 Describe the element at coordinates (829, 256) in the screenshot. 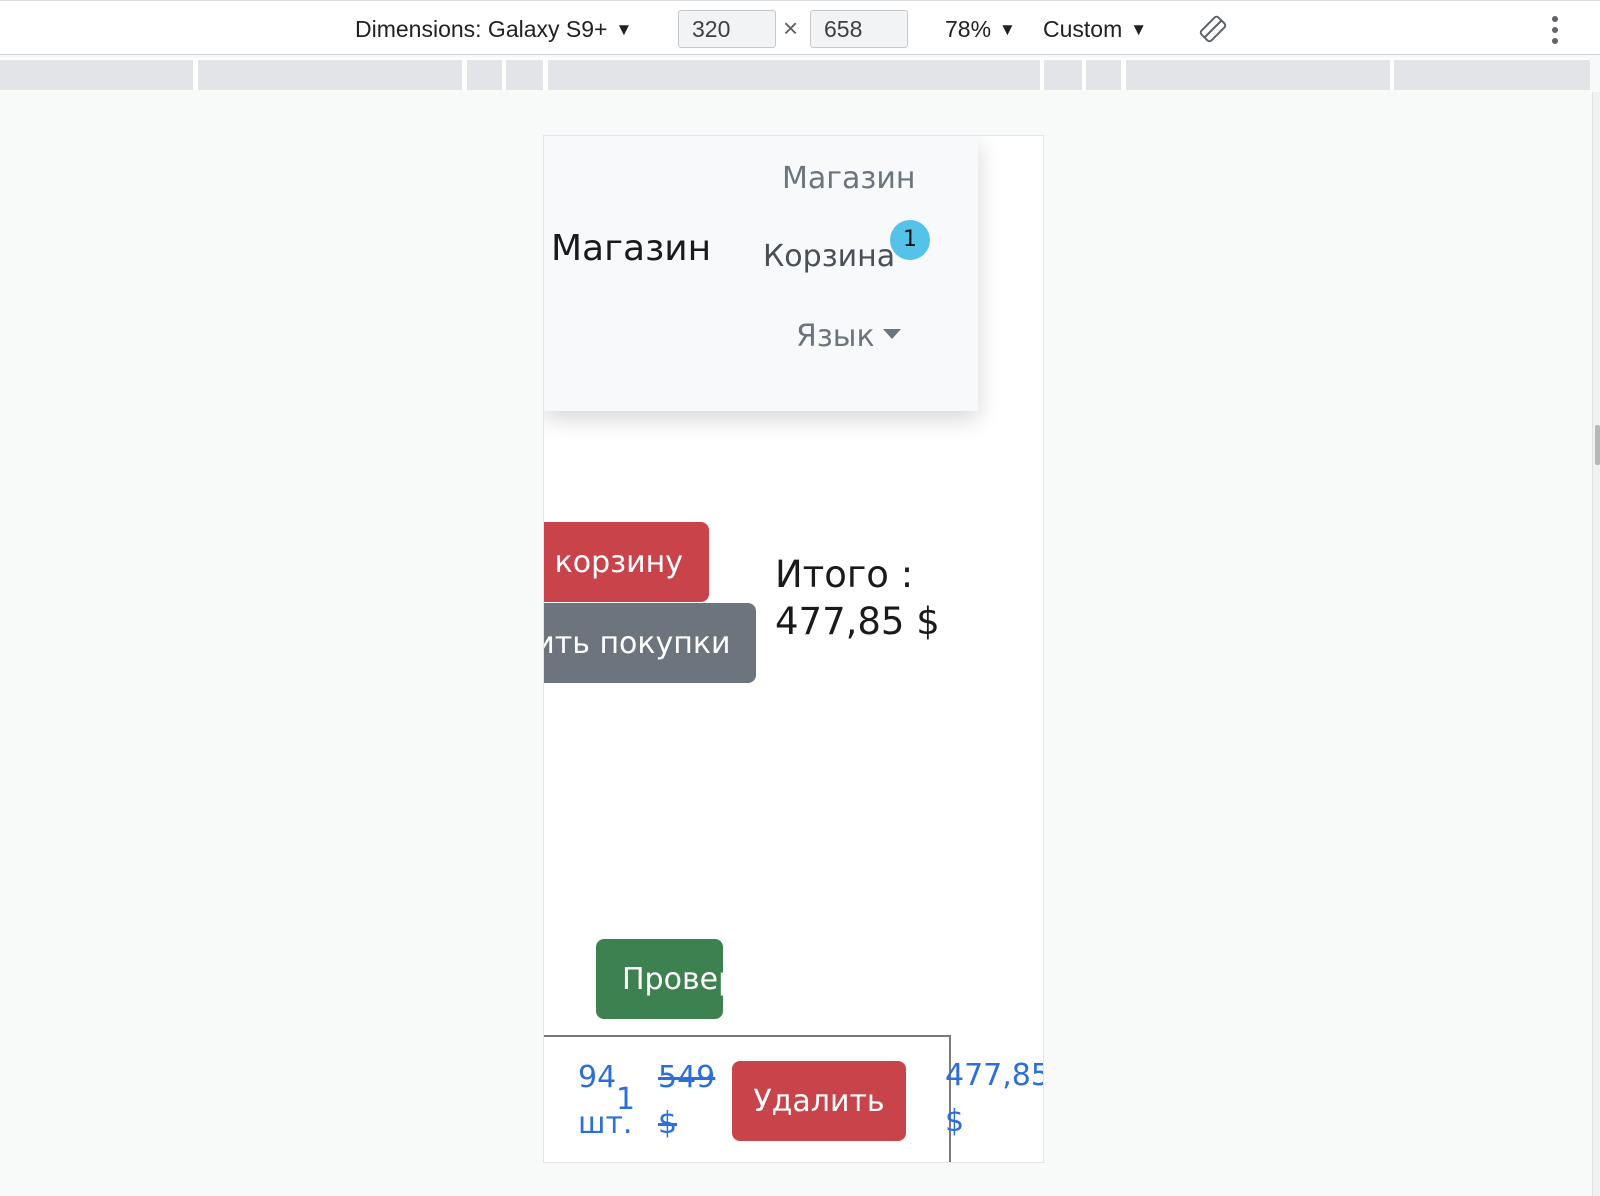

I see `nav-link-cart: Корзина` at that location.